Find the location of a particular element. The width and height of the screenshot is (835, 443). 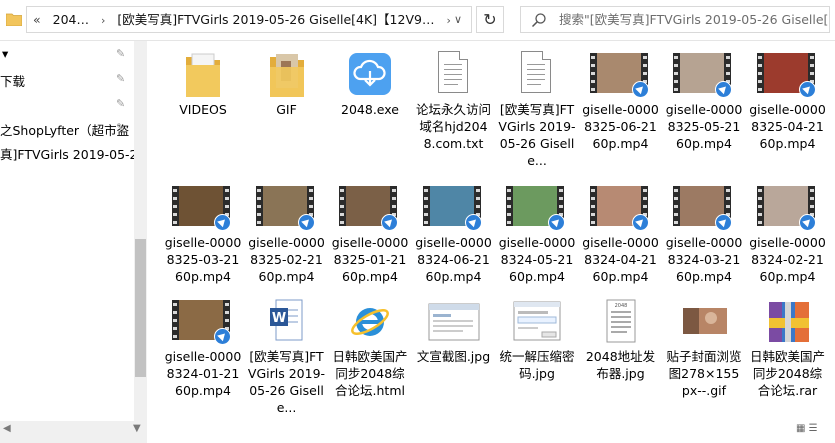

file-item: VIDEOS is located at coordinates (203, 83).